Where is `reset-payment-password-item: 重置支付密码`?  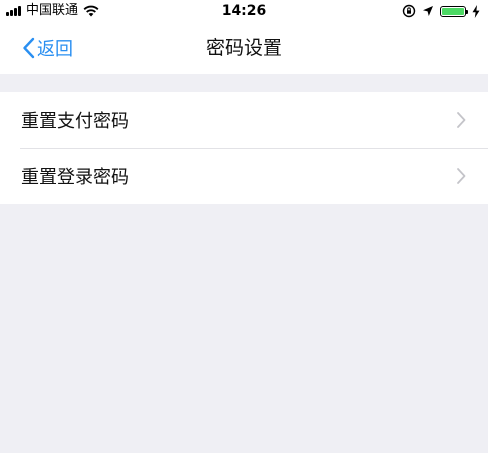 reset-payment-password-item: 重置支付密码 is located at coordinates (244, 120).